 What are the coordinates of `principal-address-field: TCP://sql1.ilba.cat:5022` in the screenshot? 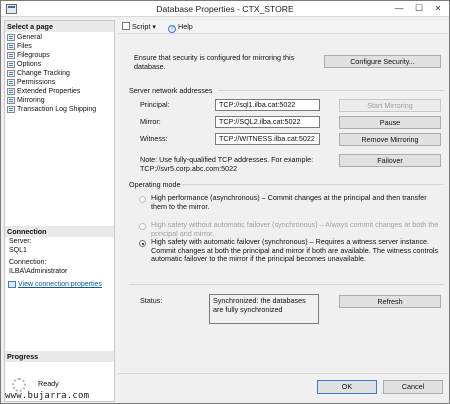 It's located at (267, 105).